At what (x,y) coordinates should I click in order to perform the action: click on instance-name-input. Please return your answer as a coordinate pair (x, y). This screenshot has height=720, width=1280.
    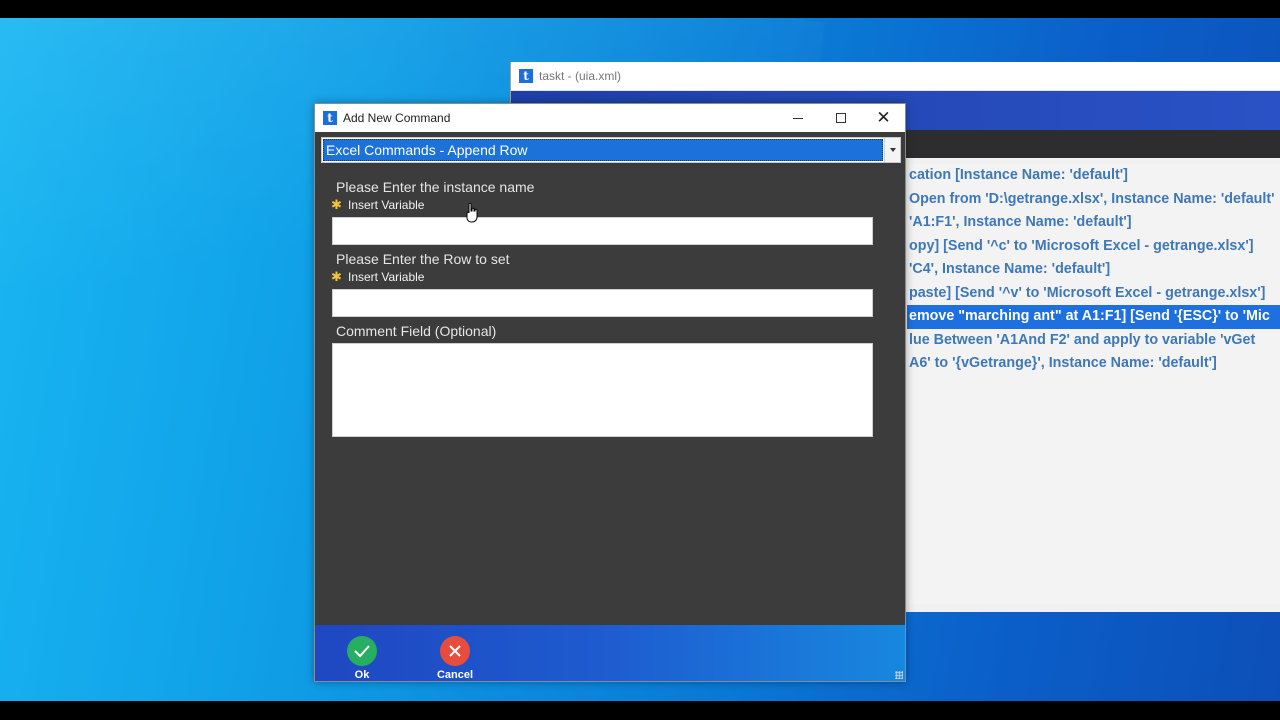
    Looking at the image, I should click on (602, 231).